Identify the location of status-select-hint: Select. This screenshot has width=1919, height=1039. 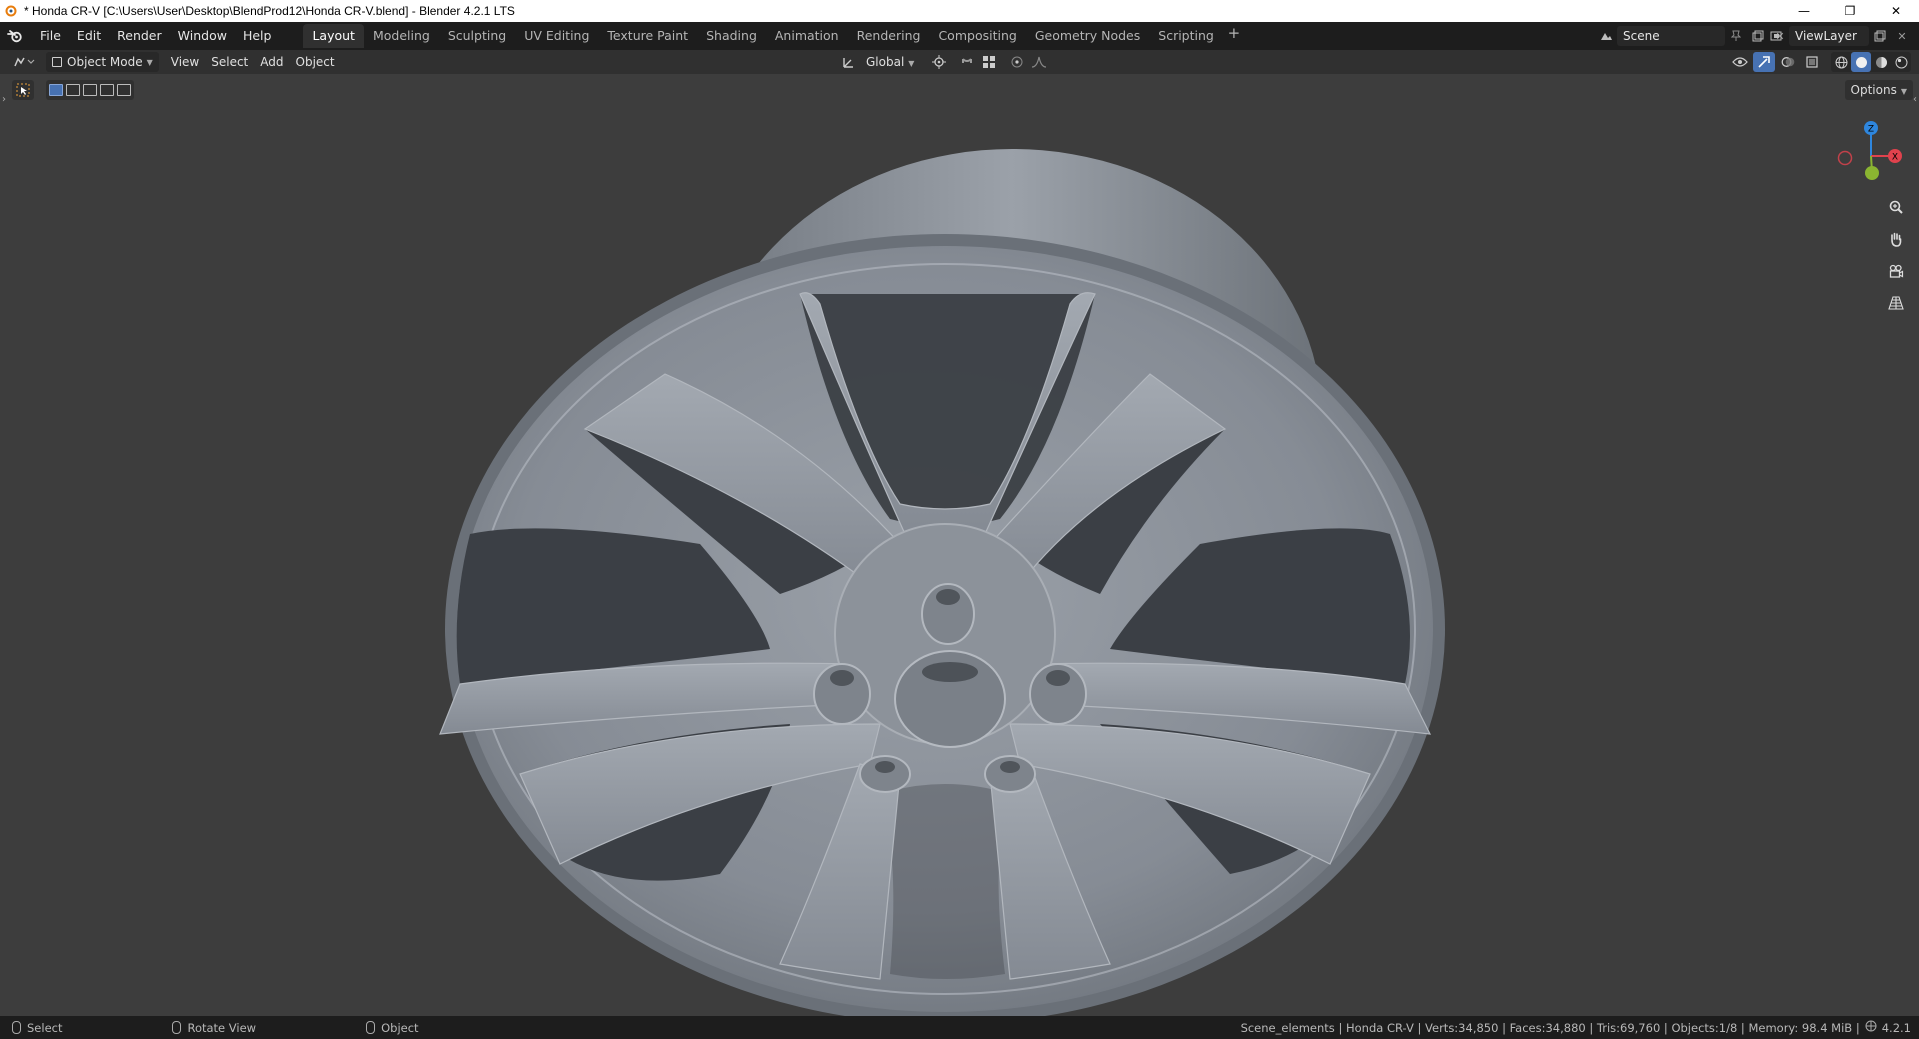
(37, 1028).